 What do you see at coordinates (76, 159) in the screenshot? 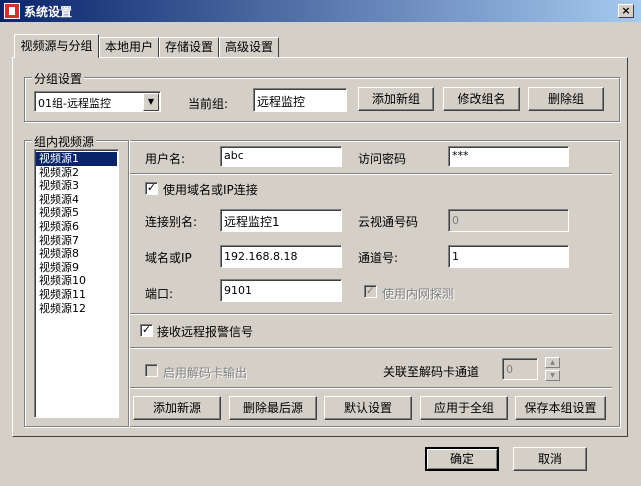
I see `list-item: 视频源1` at bounding box center [76, 159].